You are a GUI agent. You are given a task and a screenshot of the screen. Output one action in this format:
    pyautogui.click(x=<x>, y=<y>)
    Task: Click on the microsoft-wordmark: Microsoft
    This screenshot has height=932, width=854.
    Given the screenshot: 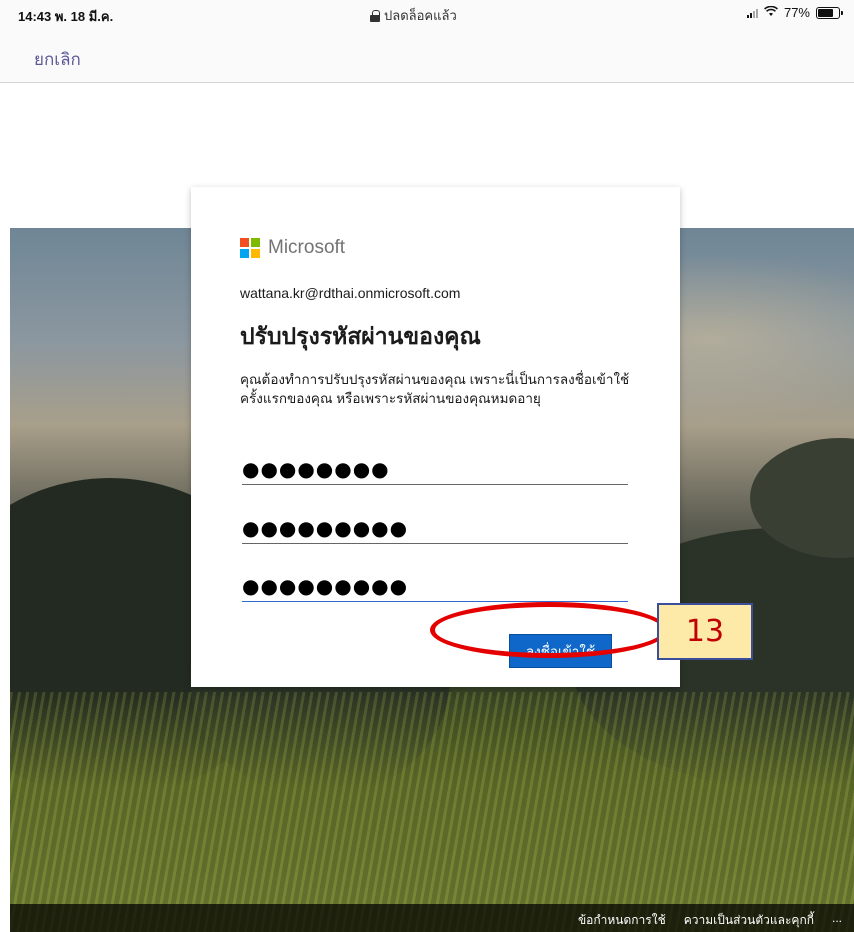 What is the action you would take?
    pyautogui.click(x=307, y=247)
    